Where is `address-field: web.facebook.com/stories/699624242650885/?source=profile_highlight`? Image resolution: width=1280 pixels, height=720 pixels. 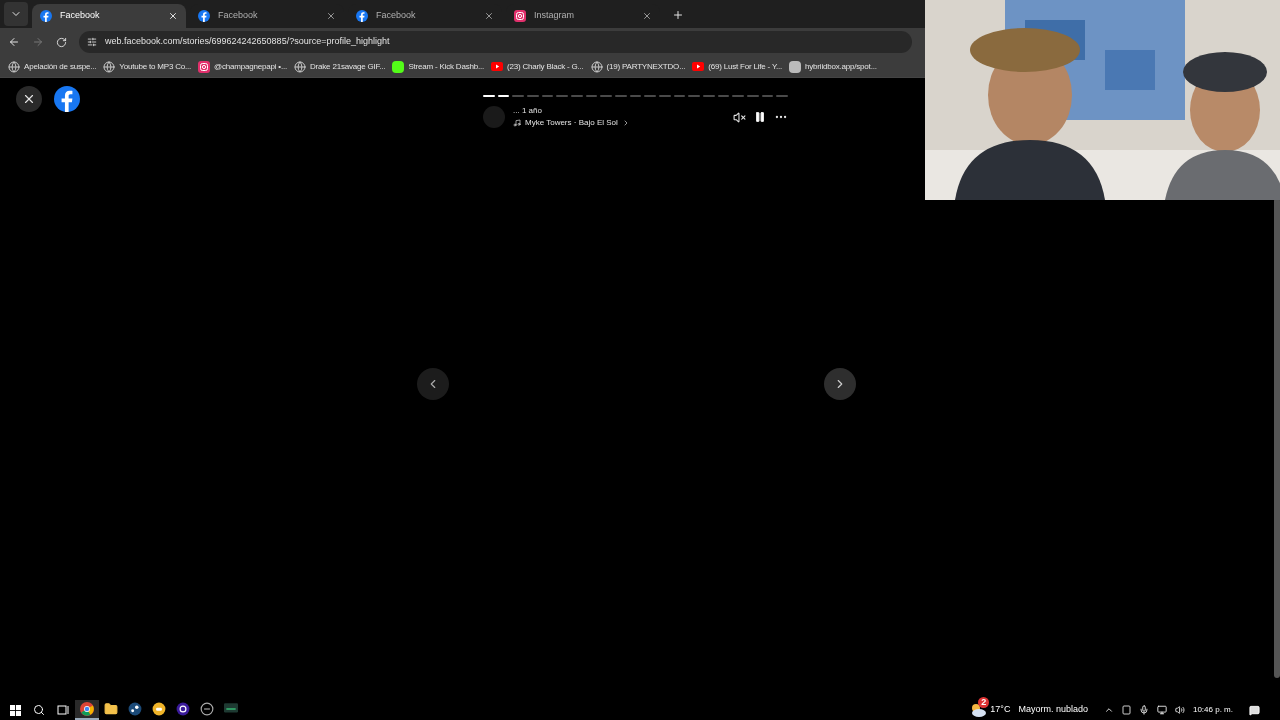 address-field: web.facebook.com/stories/699624242650885/?source=profile_highlight is located at coordinates (495, 42).